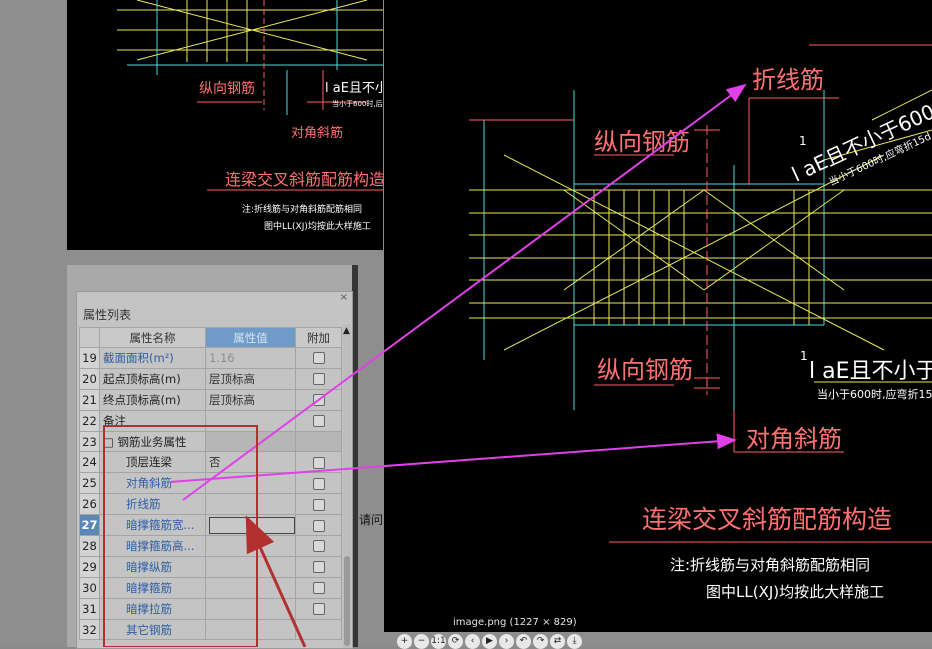 The height and width of the screenshot is (649, 932). I want to click on arrow-to-edit-cell, so click(276, 581).